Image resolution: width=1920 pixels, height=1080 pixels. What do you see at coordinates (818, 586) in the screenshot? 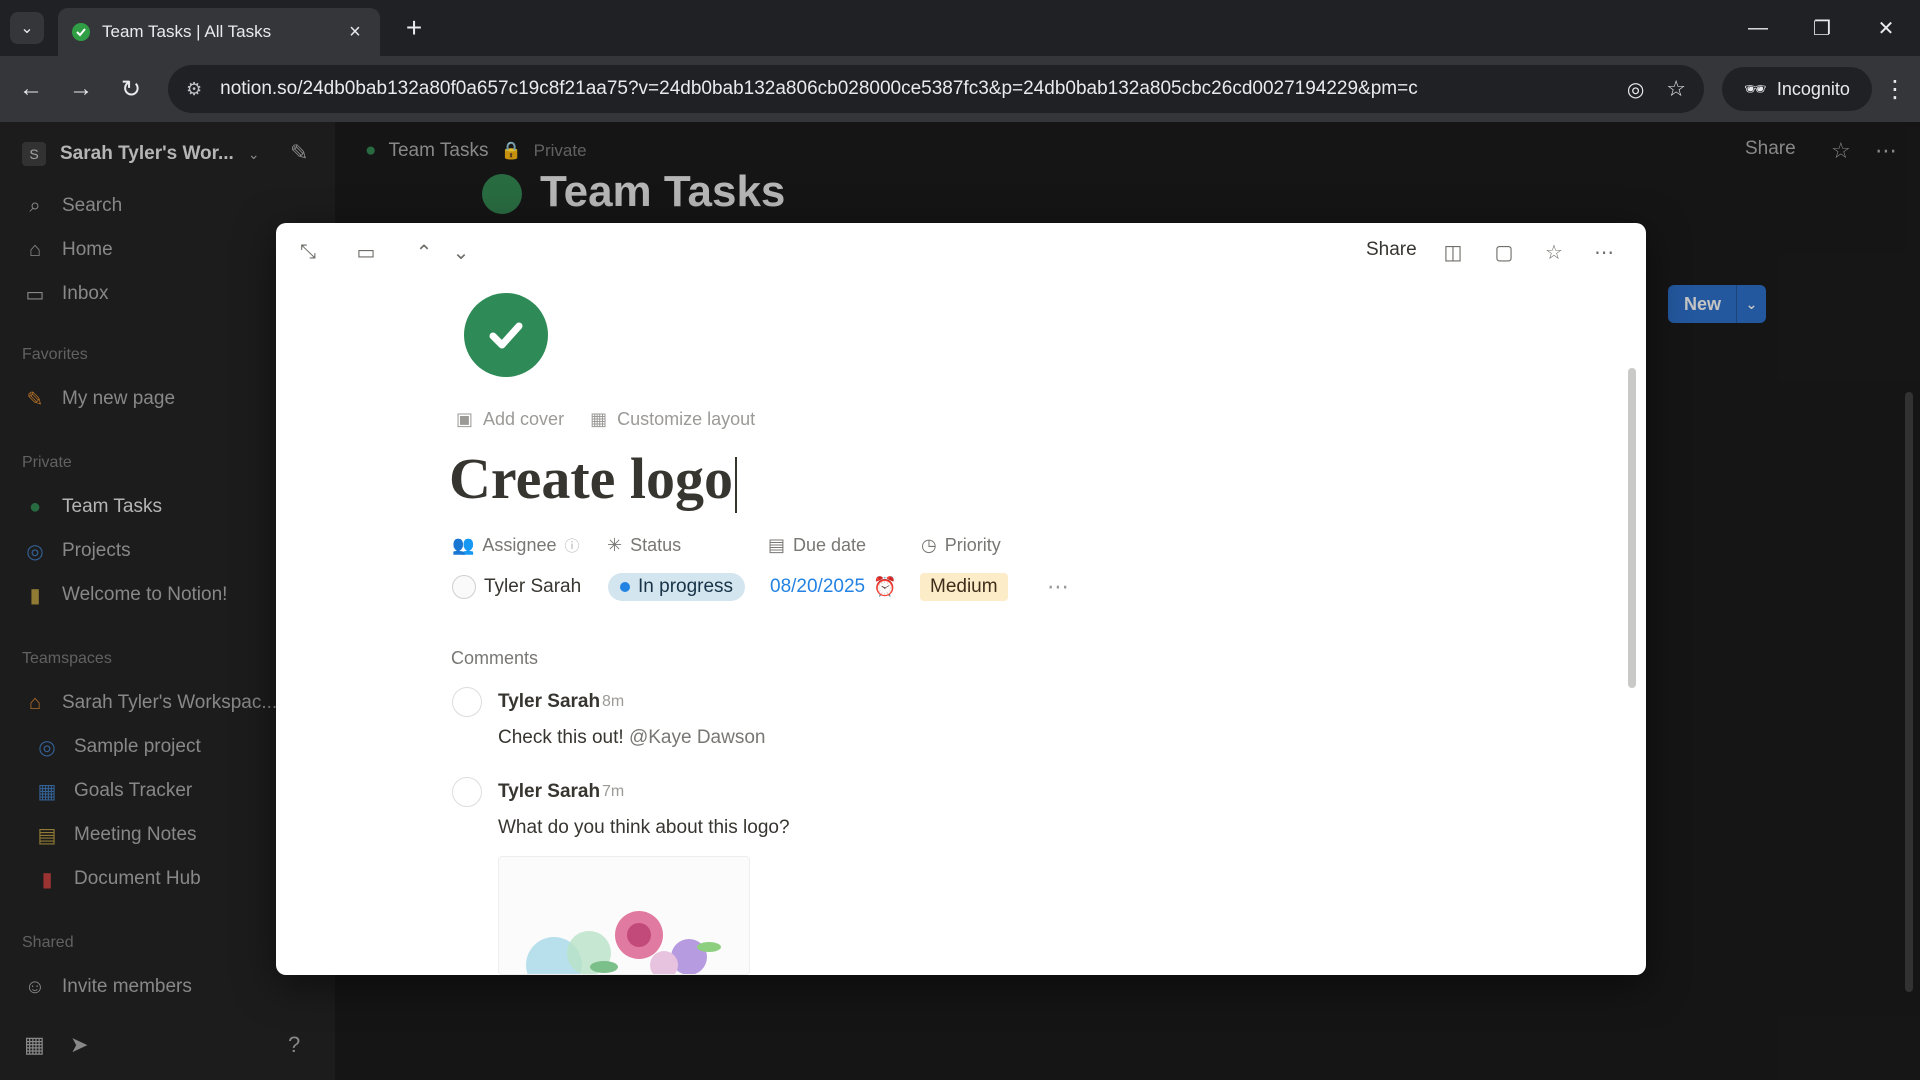
I see `due-date-text: 08/20/2025` at bounding box center [818, 586].